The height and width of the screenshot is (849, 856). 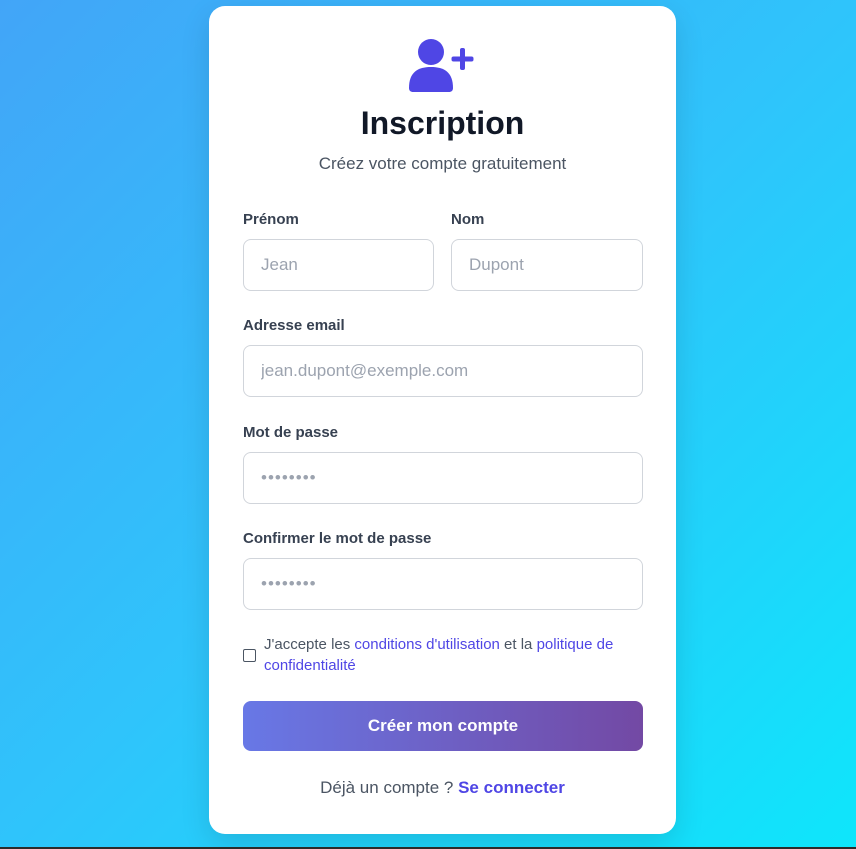 What do you see at coordinates (442, 163) in the screenshot?
I see `page-subtitle: Créez votre compte gratuitement` at bounding box center [442, 163].